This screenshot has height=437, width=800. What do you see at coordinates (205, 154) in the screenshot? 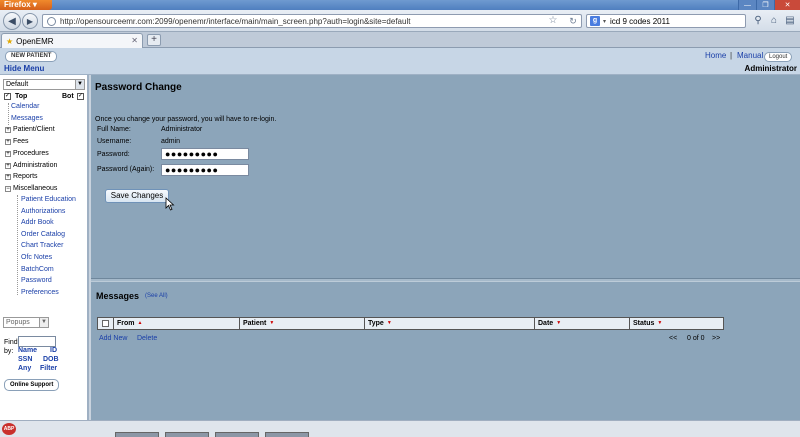
I see `password-input: ●●●●●●●●●` at bounding box center [205, 154].